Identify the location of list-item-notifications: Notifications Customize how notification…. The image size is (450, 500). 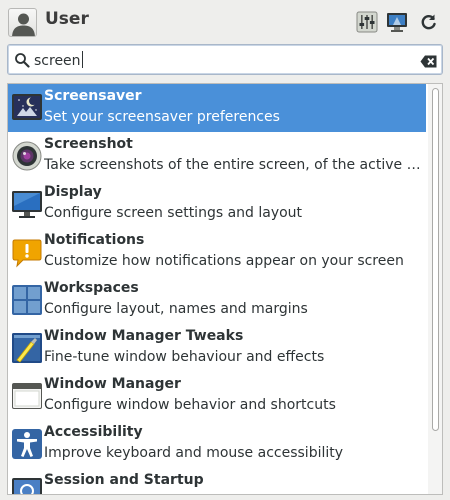
(217, 252).